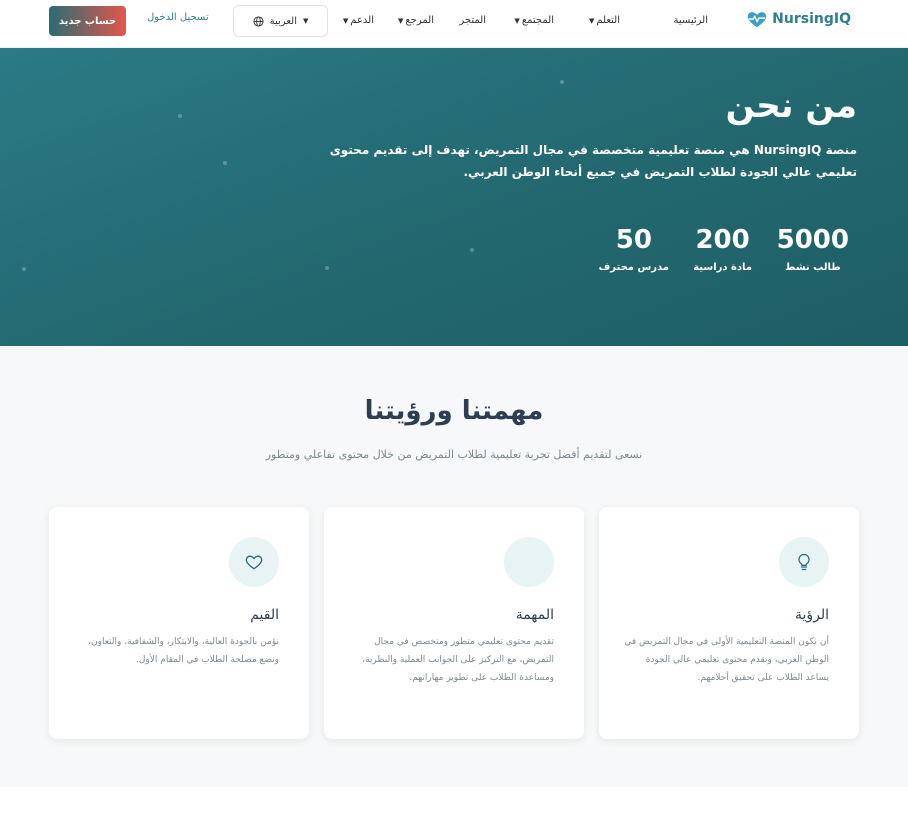  What do you see at coordinates (264, 615) in the screenshot?
I see `card-title: القيم` at bounding box center [264, 615].